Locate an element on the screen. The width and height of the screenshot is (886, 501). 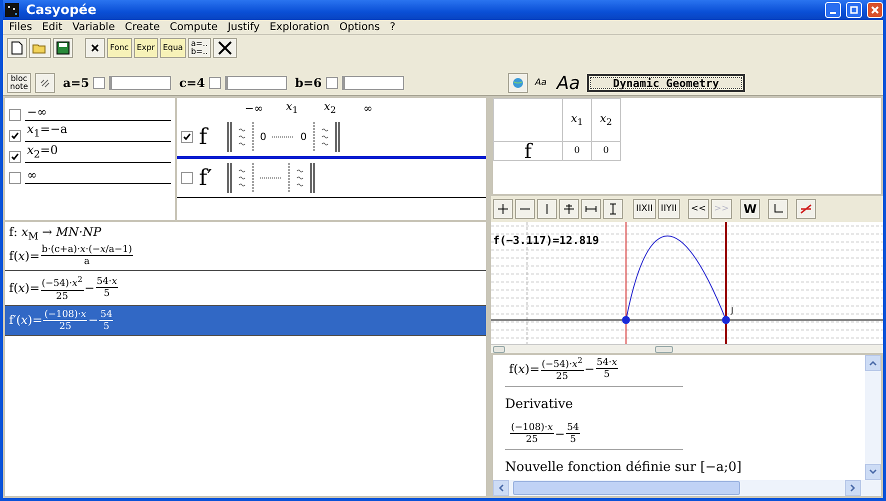
create-button: Expr is located at coordinates (146, 48).